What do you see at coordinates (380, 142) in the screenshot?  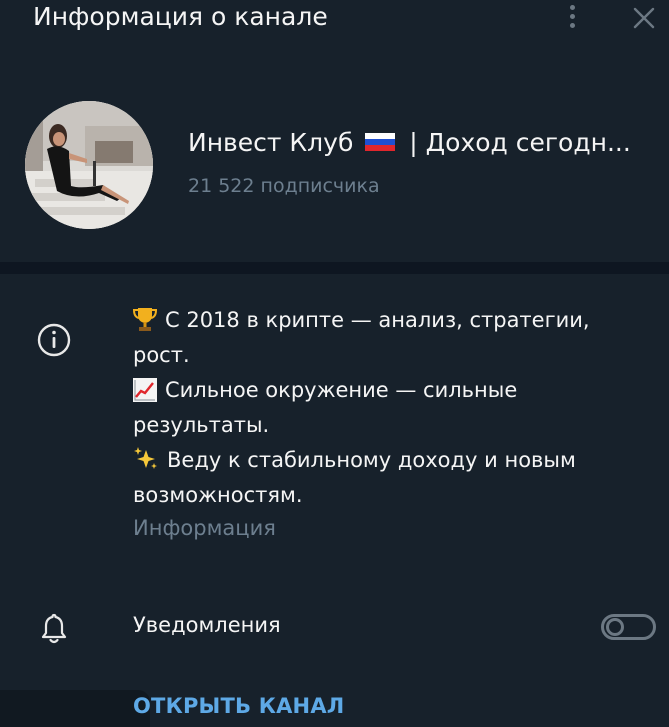 I see `russian-flag-icon` at bounding box center [380, 142].